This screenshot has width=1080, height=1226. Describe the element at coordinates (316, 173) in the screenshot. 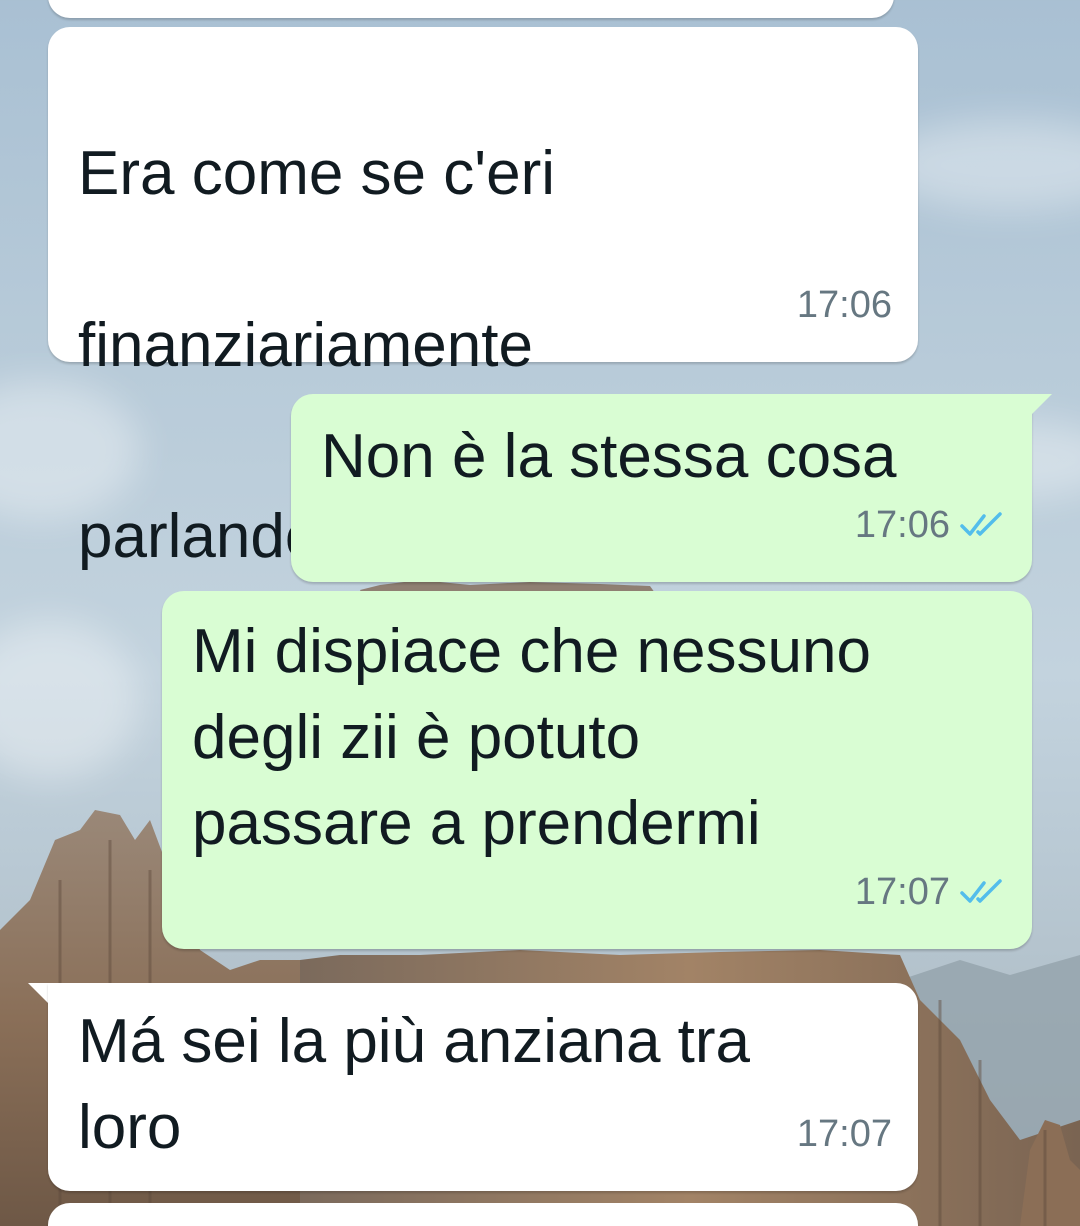

I see `message-text-line: Era come se c'eri` at that location.